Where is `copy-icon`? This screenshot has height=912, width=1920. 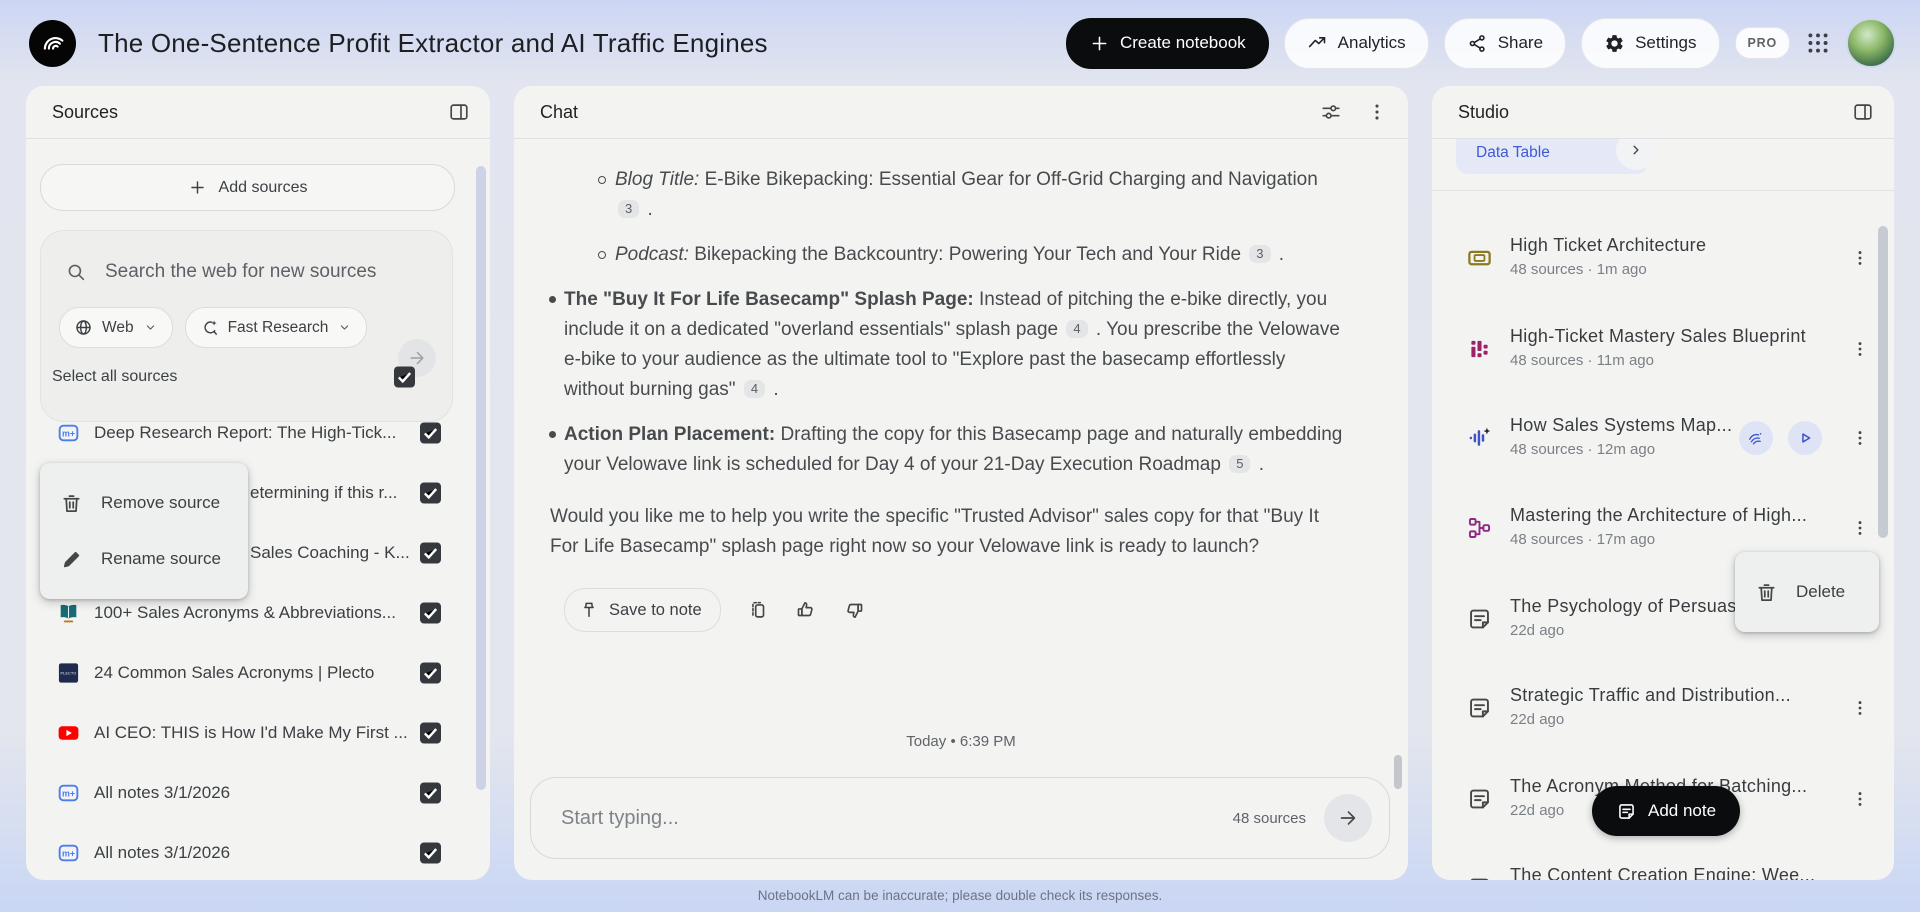
copy-icon is located at coordinates (758, 610).